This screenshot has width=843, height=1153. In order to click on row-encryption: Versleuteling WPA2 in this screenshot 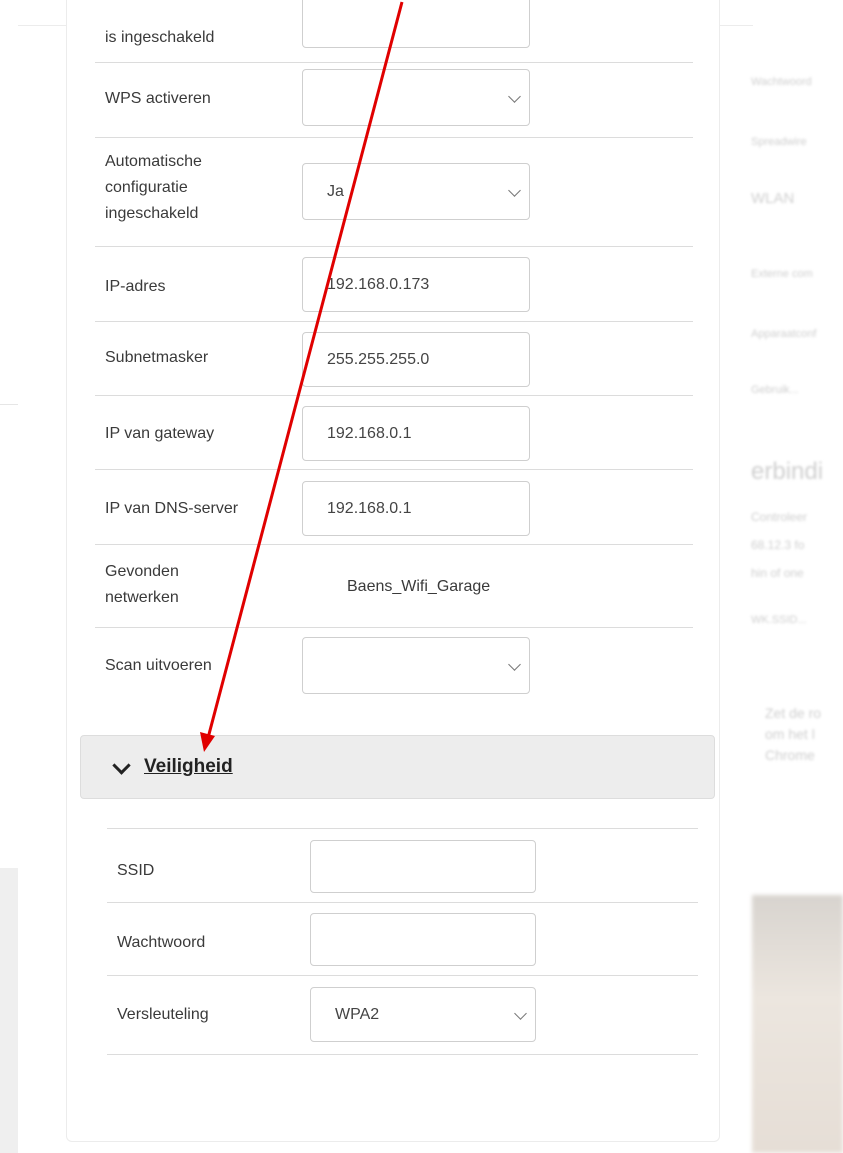, I will do `click(402, 1015)`.